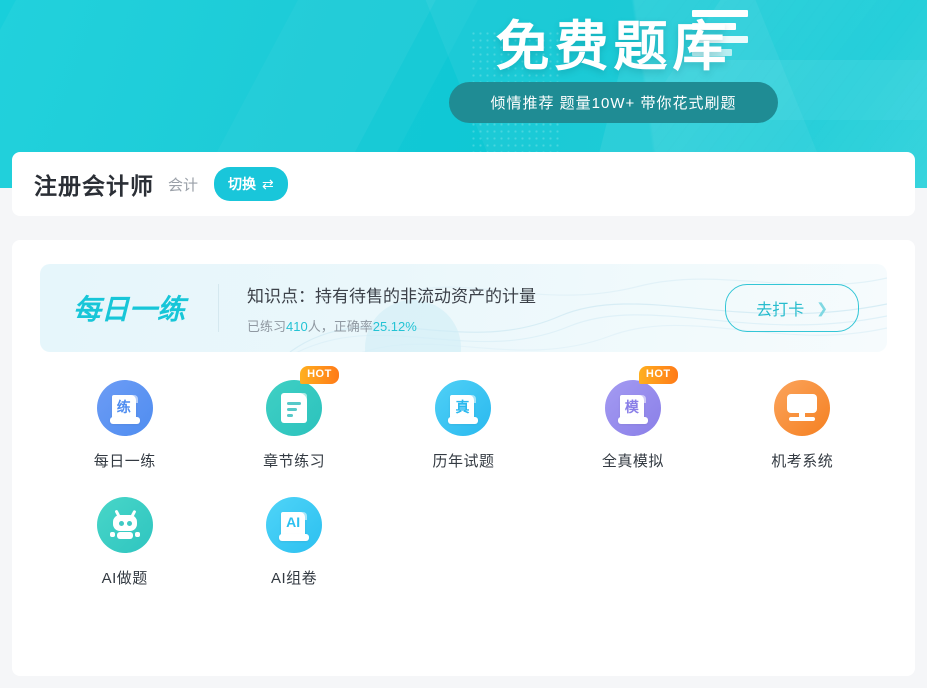 This screenshot has height=688, width=927. Describe the element at coordinates (294, 525) in the screenshot. I see `scroll-icon: AI` at that location.